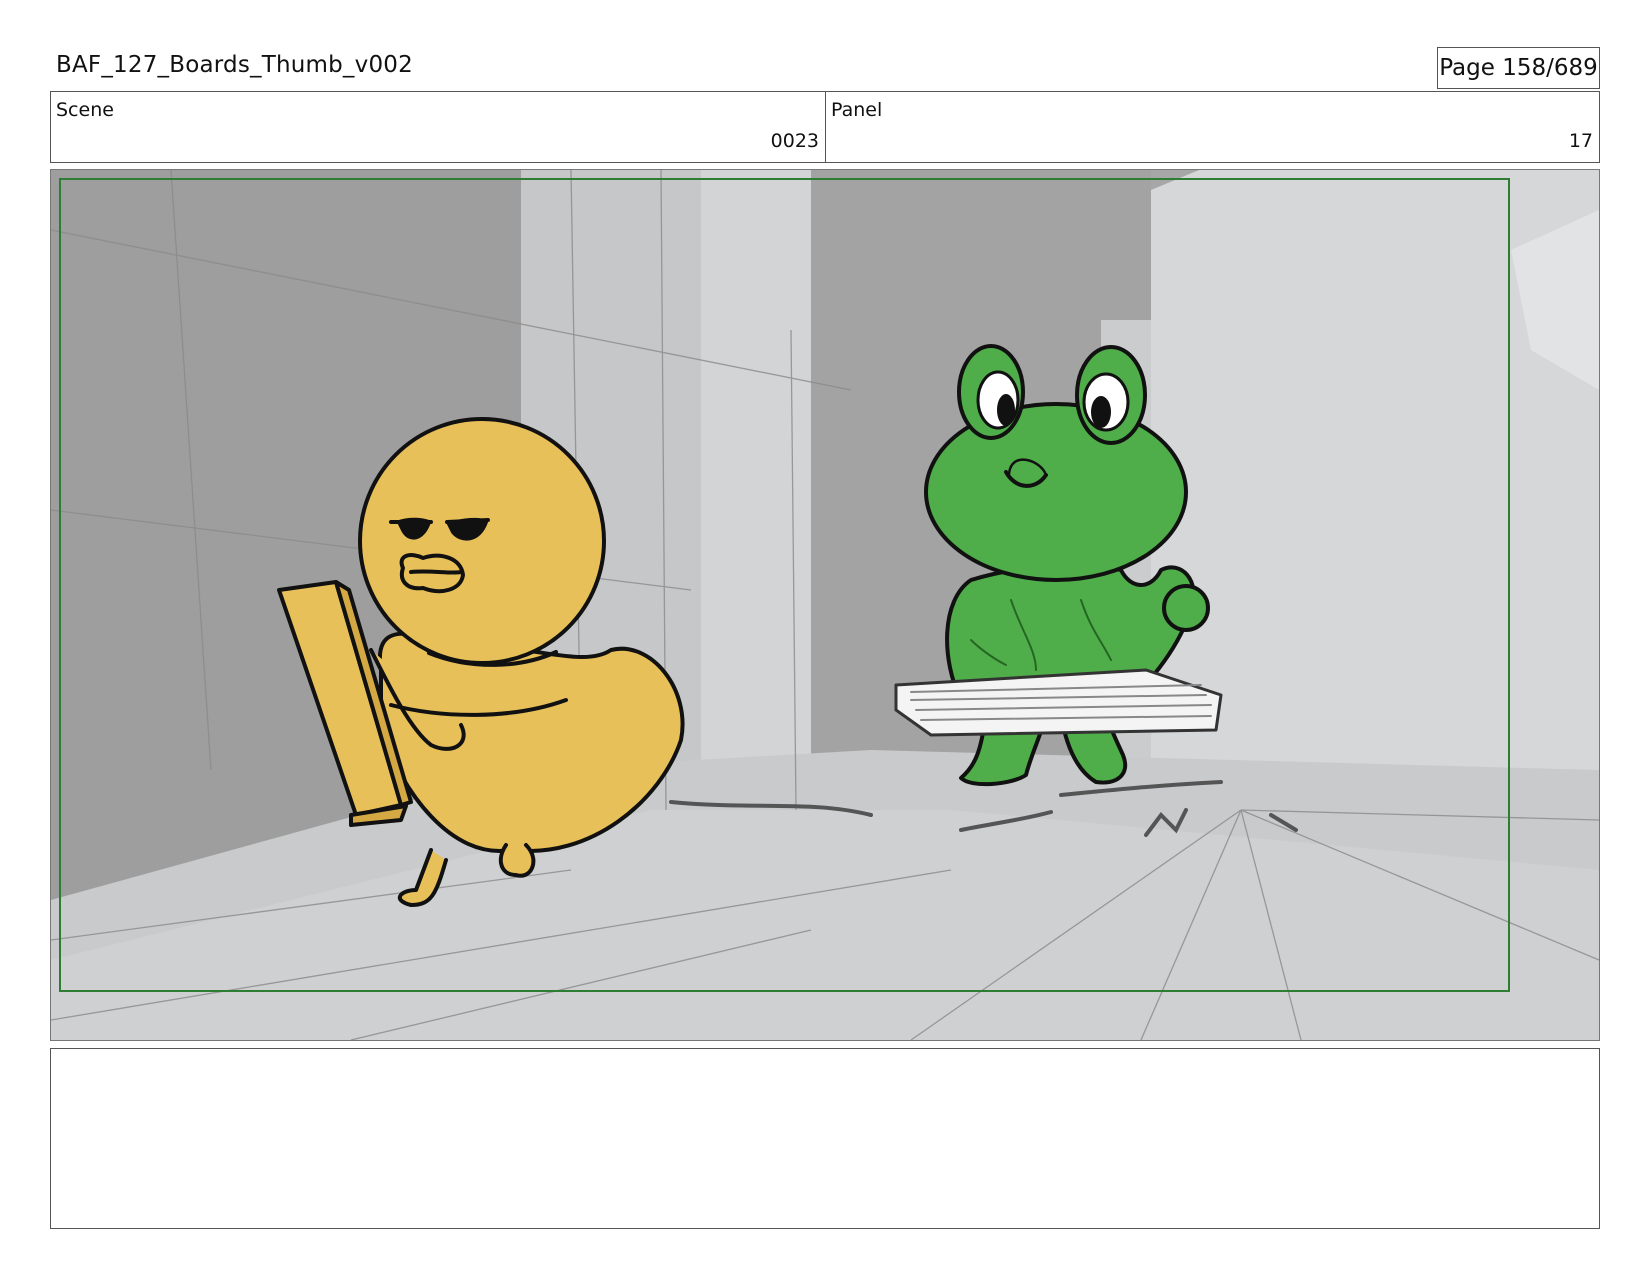 This screenshot has width=1650, height=1275. I want to click on page-number: Page 158/689, so click(1518, 68).